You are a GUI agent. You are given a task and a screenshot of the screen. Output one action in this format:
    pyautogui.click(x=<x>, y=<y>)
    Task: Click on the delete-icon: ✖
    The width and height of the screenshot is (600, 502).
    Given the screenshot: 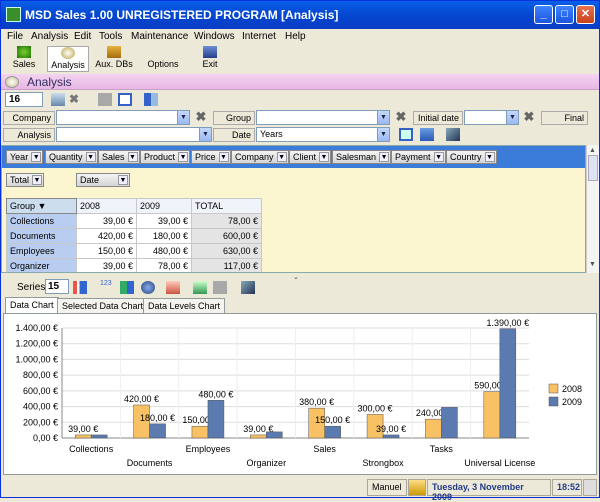 What is the action you would take?
    pyautogui.click(x=76, y=99)
    